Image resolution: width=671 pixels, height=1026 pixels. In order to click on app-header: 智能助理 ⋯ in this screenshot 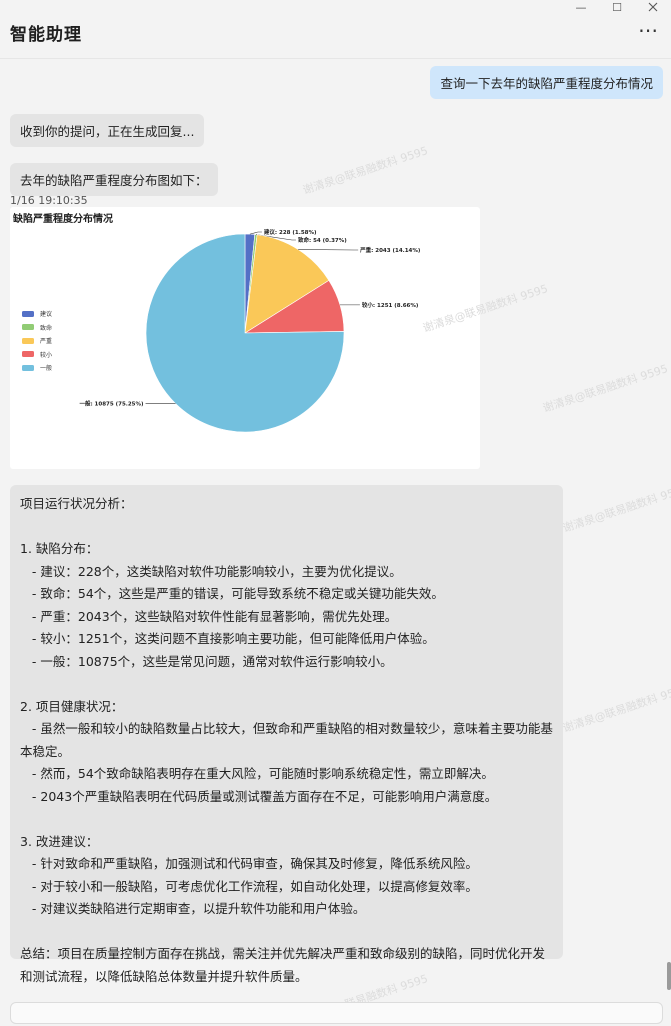, I will do `click(335, 32)`.